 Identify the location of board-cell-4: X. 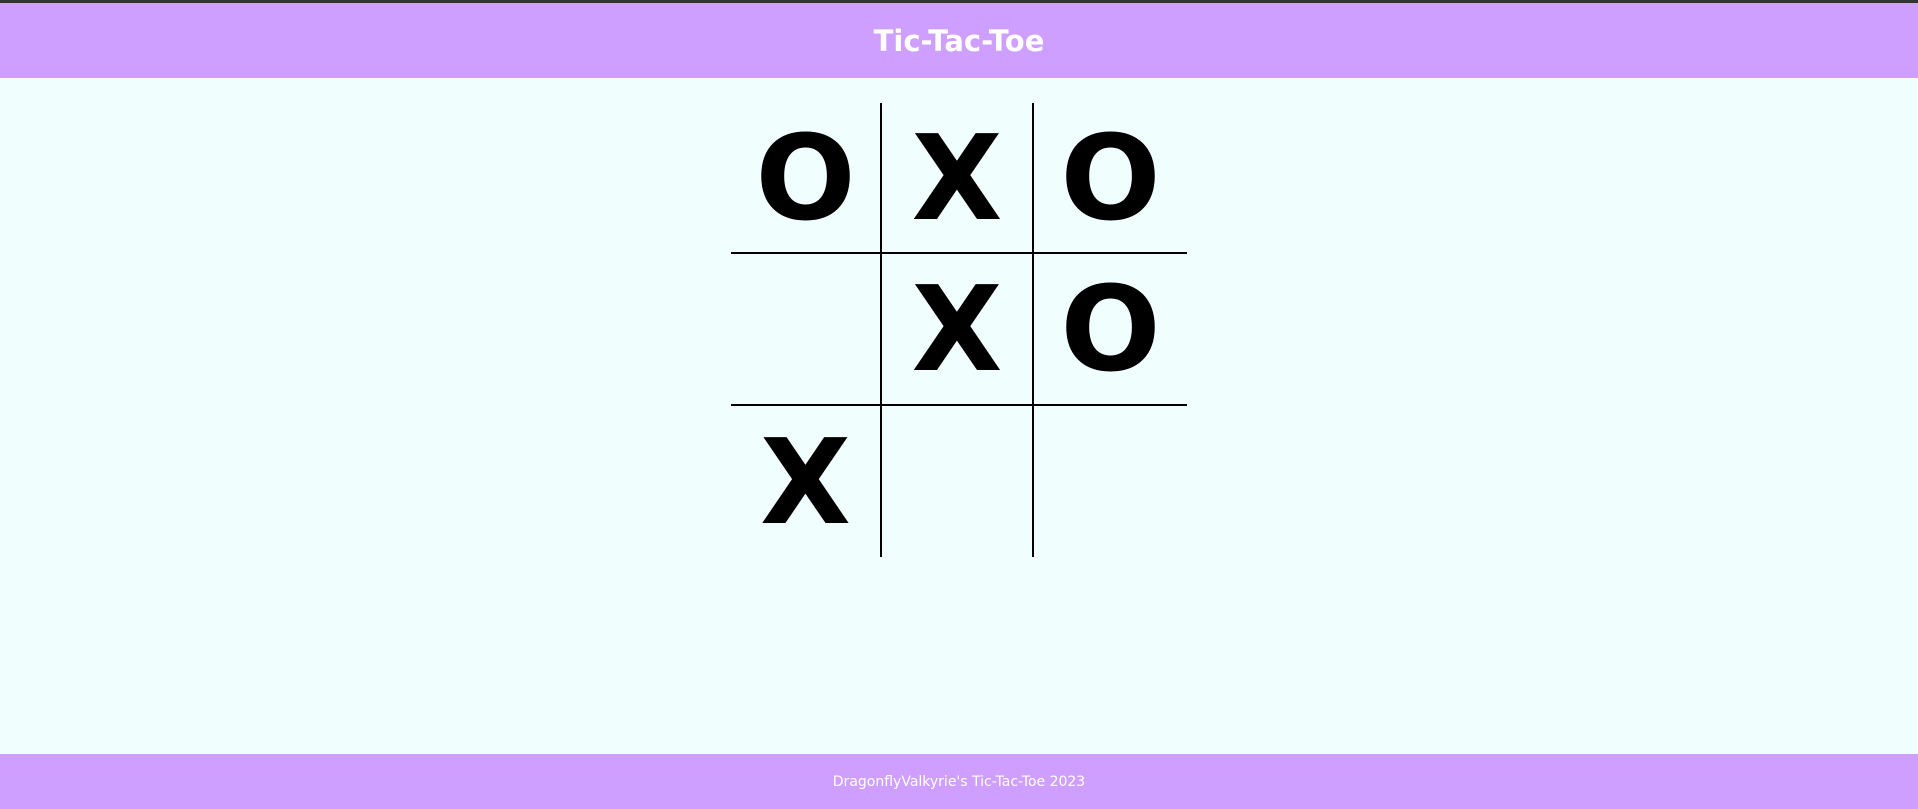
(958, 330).